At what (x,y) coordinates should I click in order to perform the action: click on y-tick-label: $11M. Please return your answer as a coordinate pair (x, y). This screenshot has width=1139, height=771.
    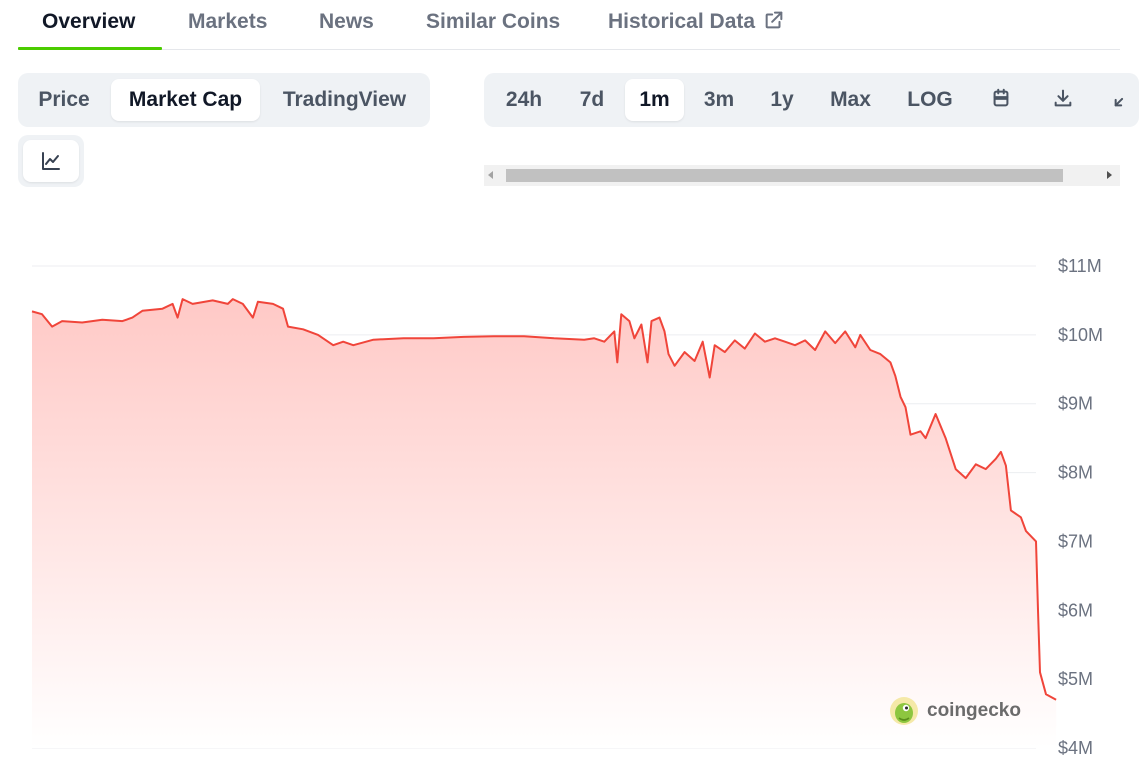
    Looking at the image, I should click on (1080, 266).